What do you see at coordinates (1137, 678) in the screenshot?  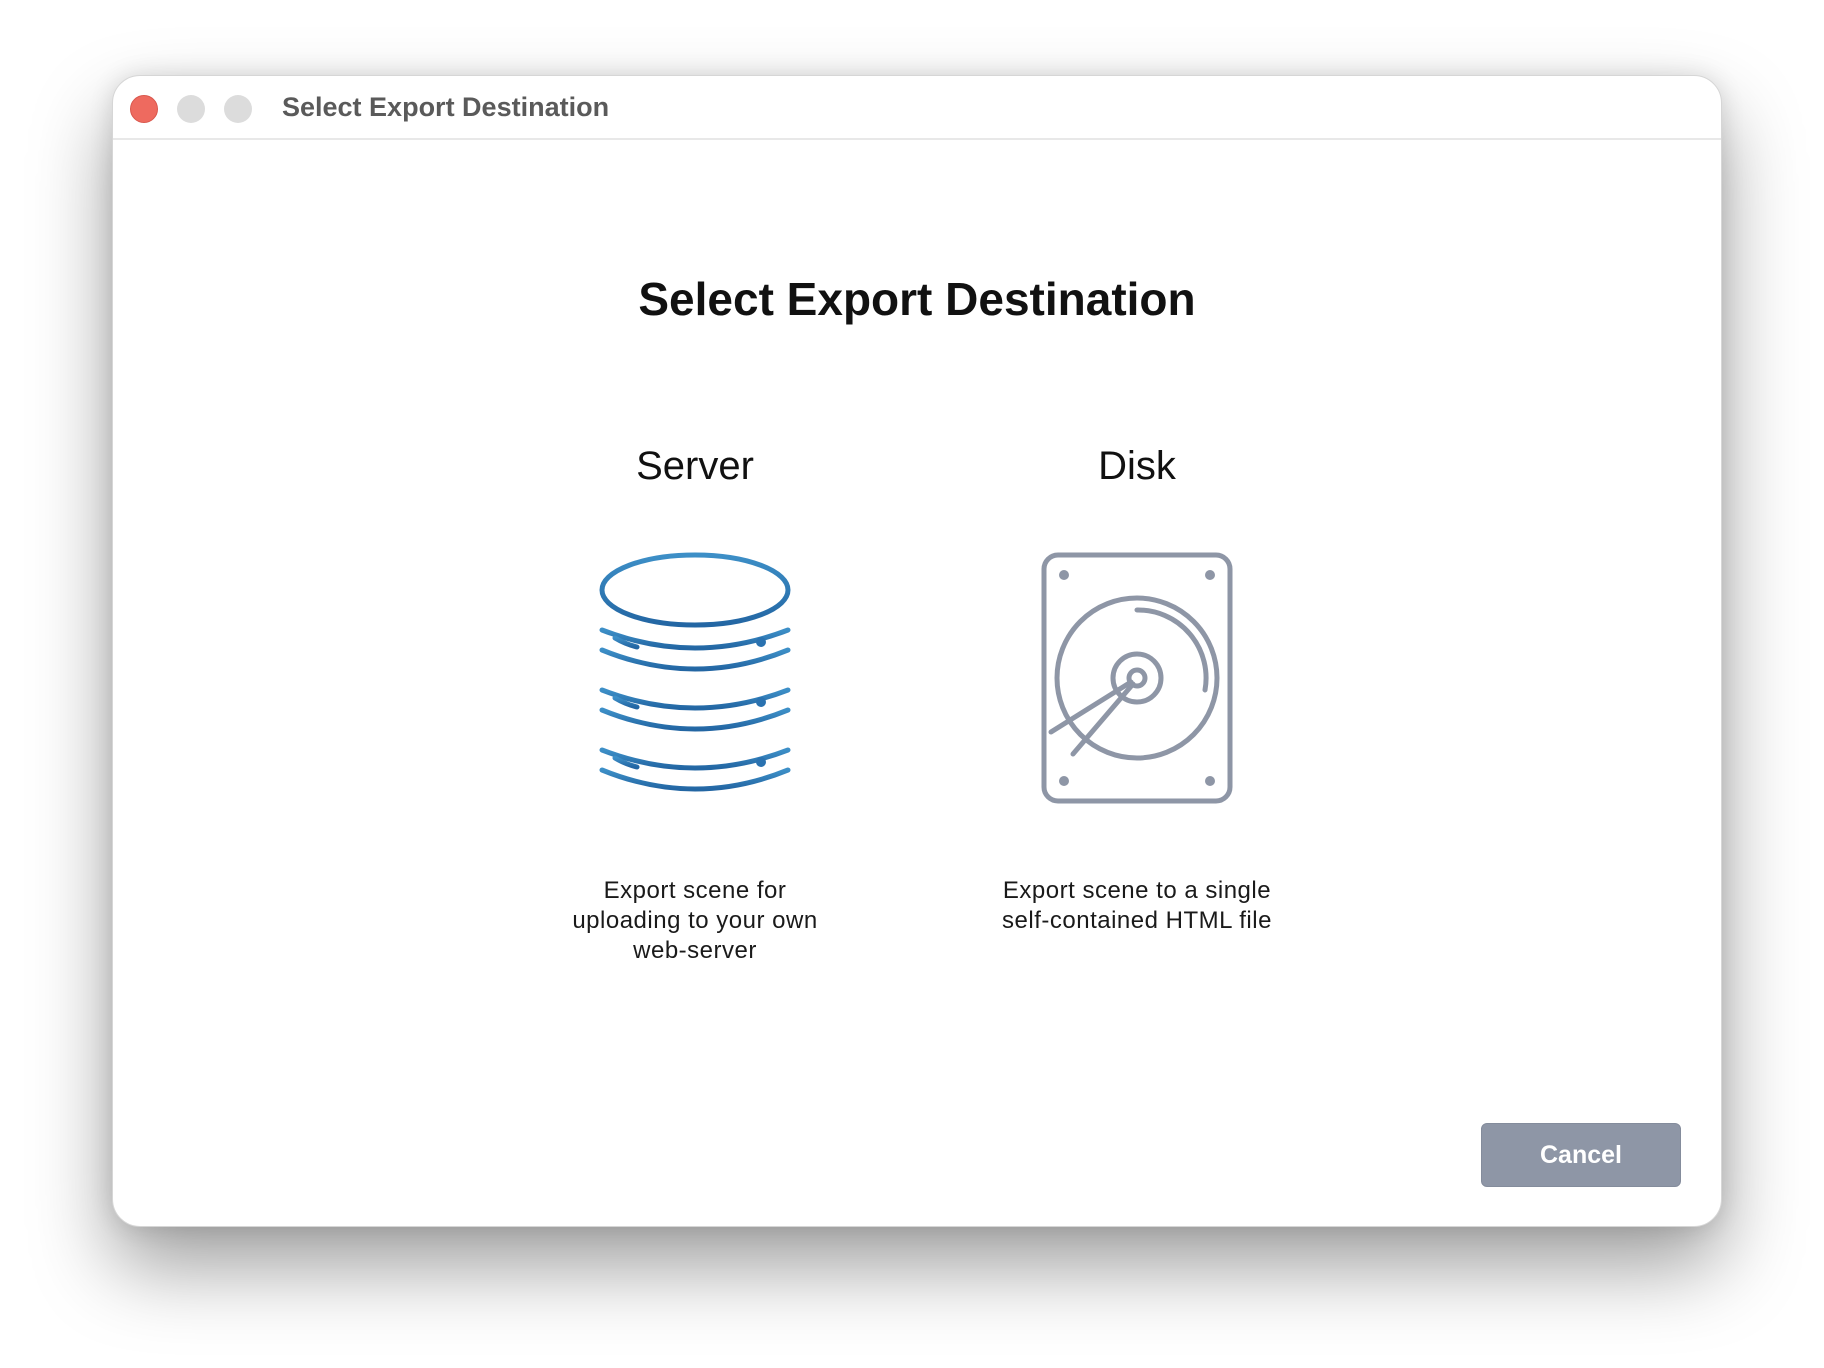 I see `hard-drive-icon` at bounding box center [1137, 678].